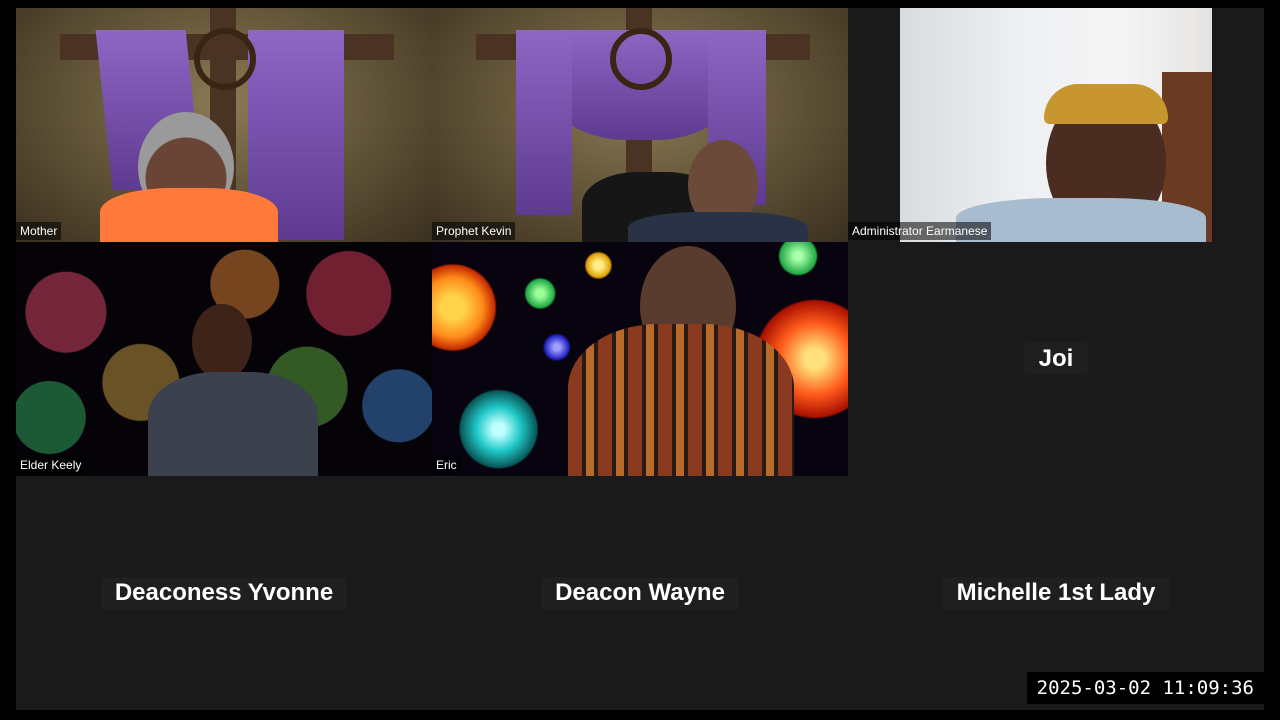 The image size is (1280, 720). What do you see at coordinates (1145, 688) in the screenshot?
I see `recording-timestamp: 2025-03-02 11:09:36` at bounding box center [1145, 688].